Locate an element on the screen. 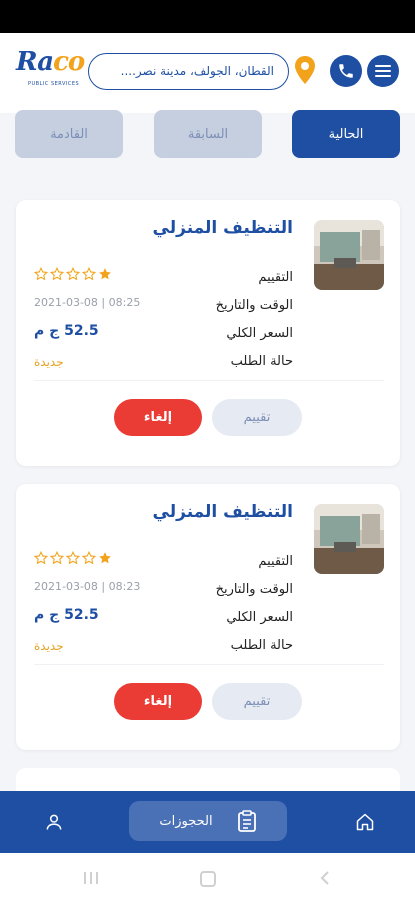 The height and width of the screenshot is (900, 415). system-navigation-bar is located at coordinates (207, 876).